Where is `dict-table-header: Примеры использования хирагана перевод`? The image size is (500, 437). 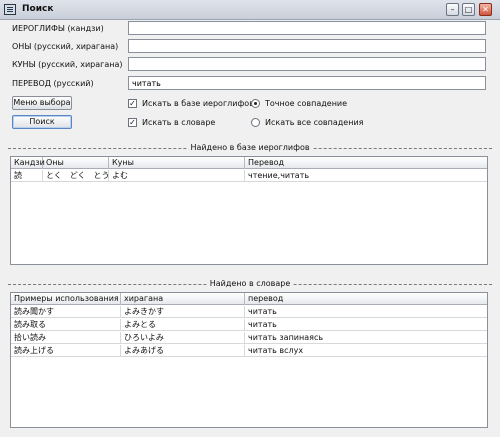
dict-table-header: Примеры использования хирагана перевод is located at coordinates (249, 299).